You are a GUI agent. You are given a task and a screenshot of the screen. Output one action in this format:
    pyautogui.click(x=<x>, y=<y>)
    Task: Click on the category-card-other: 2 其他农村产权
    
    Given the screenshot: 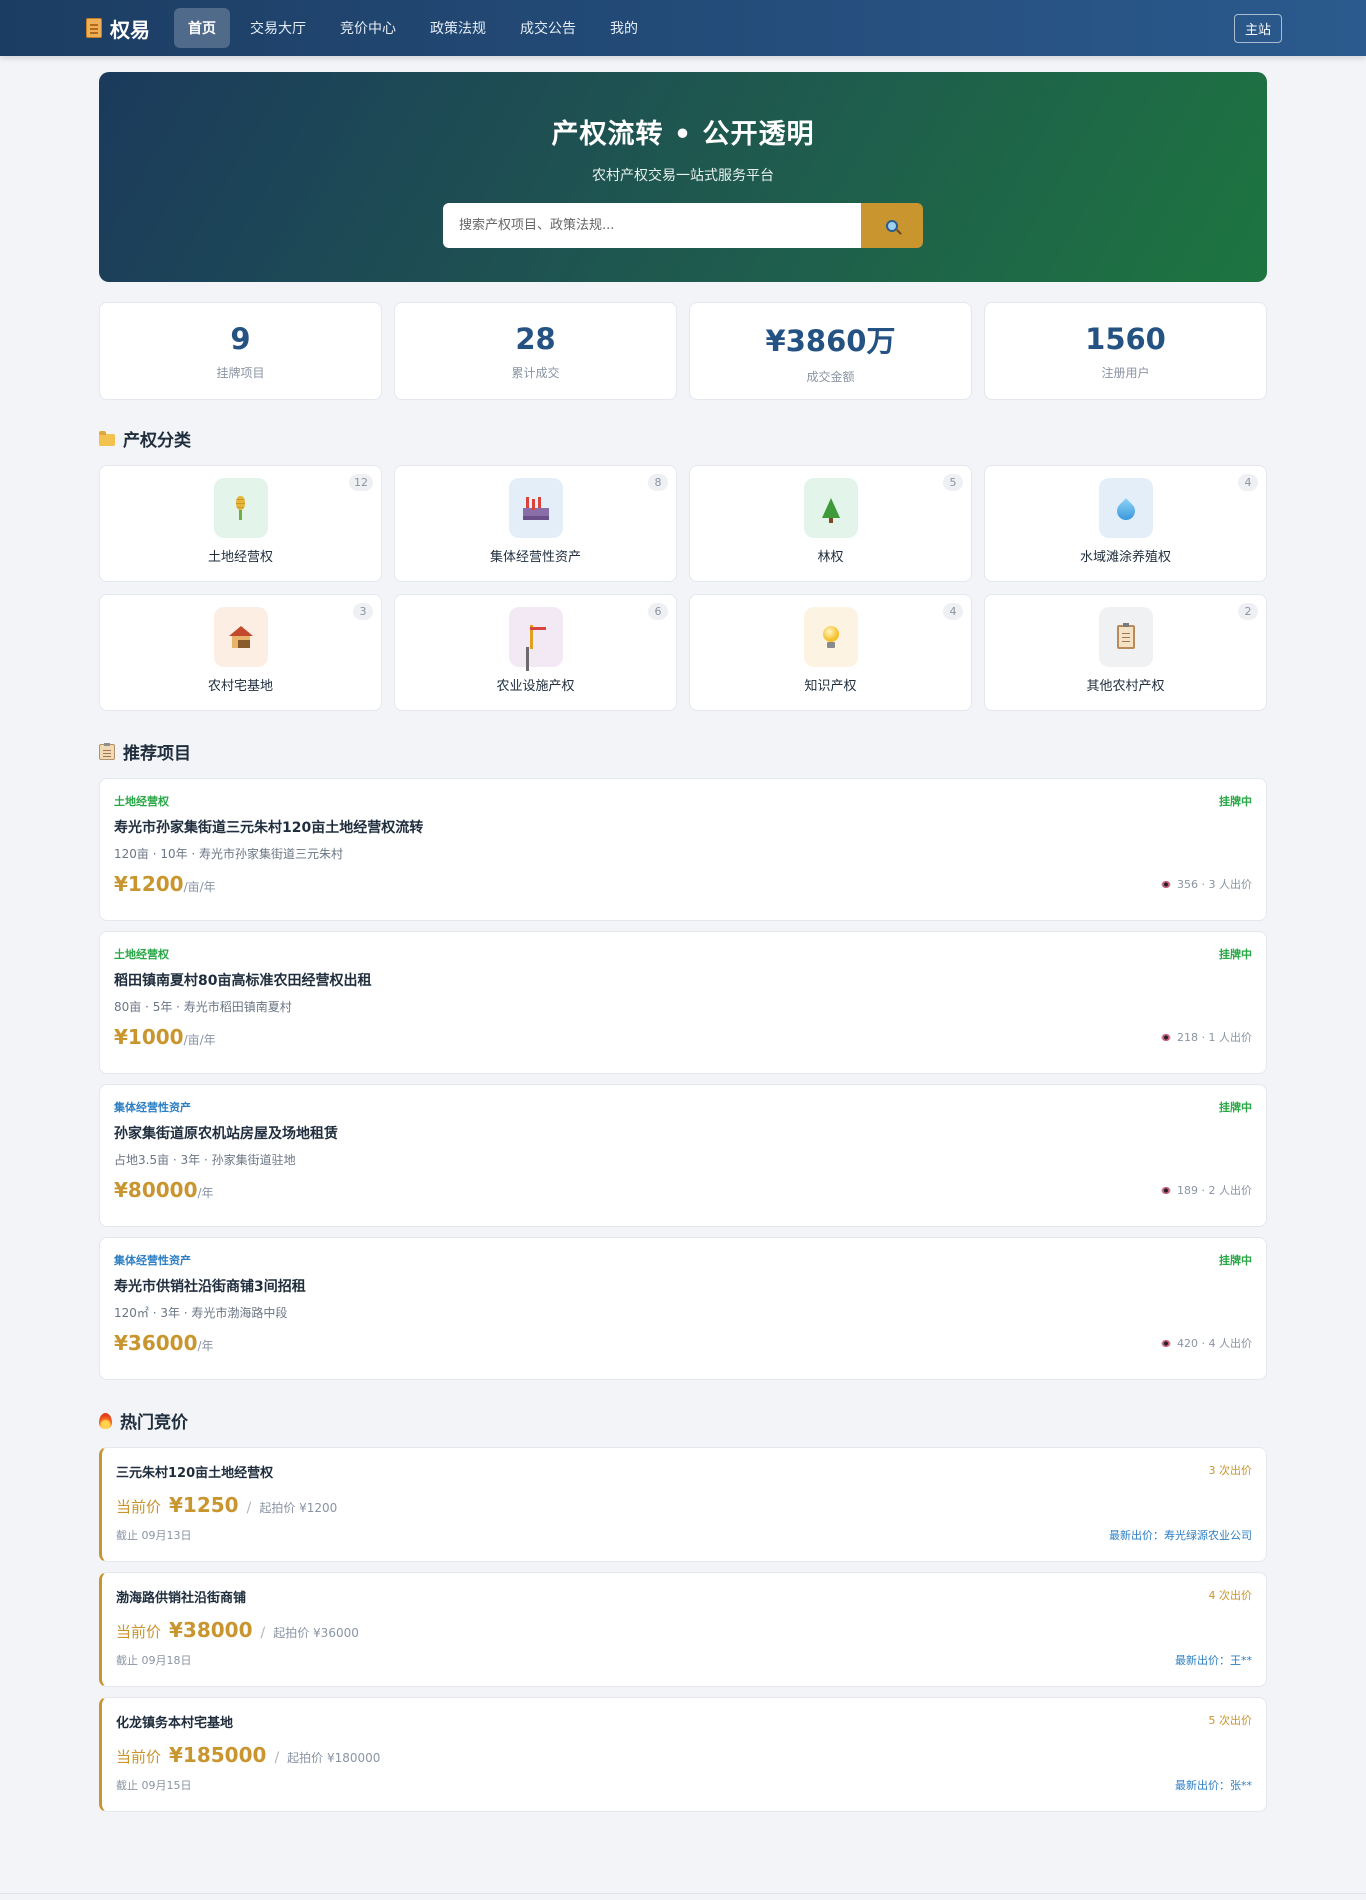 What is the action you would take?
    pyautogui.click(x=1125, y=652)
    